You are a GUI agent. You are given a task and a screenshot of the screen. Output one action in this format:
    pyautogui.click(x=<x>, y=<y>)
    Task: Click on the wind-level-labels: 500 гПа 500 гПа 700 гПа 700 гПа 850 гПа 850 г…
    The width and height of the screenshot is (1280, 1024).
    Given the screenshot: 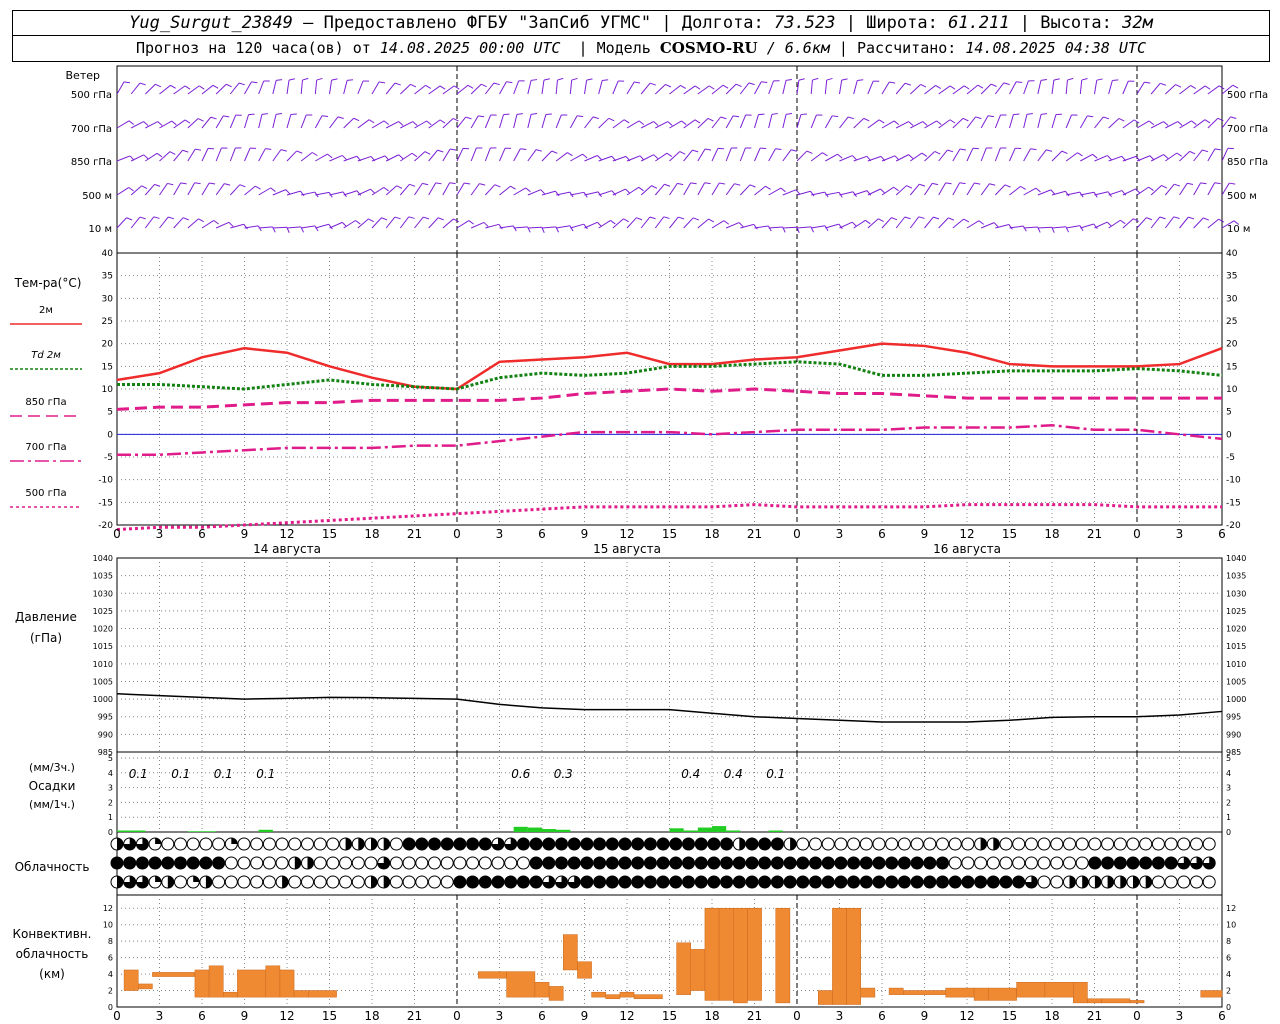 What is the action you would take?
    pyautogui.click(x=669, y=162)
    